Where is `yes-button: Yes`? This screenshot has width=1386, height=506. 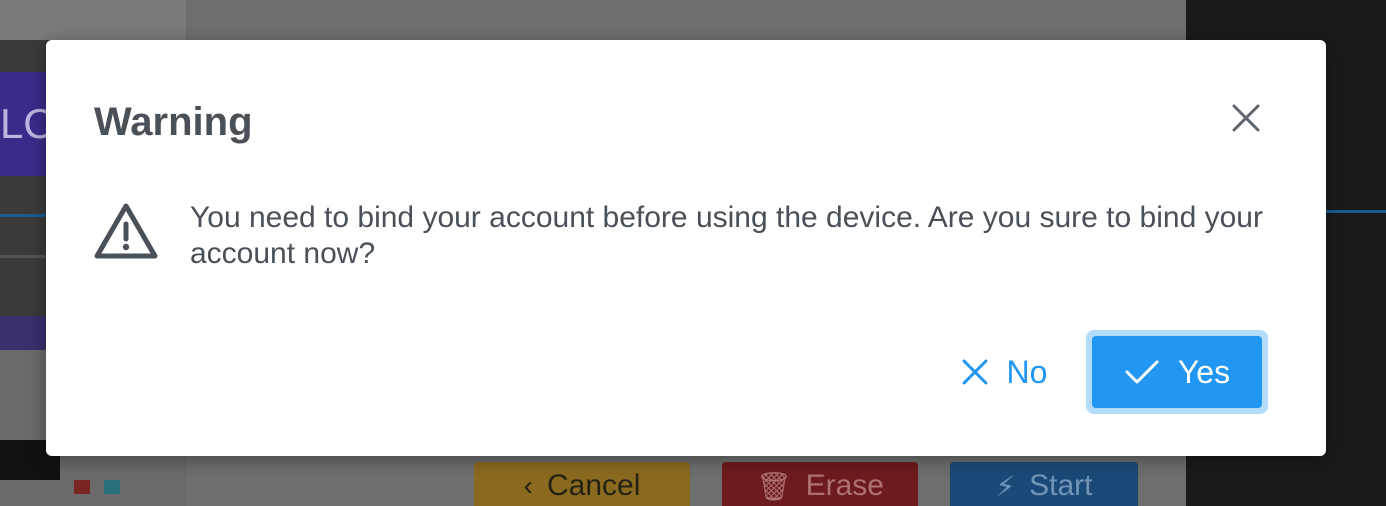 yes-button: Yes is located at coordinates (1177, 372).